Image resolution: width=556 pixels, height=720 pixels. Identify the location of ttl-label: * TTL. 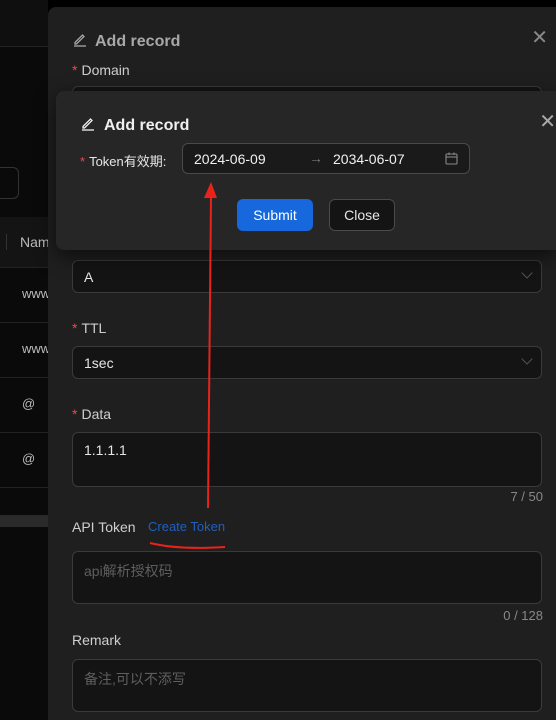
(89, 328).